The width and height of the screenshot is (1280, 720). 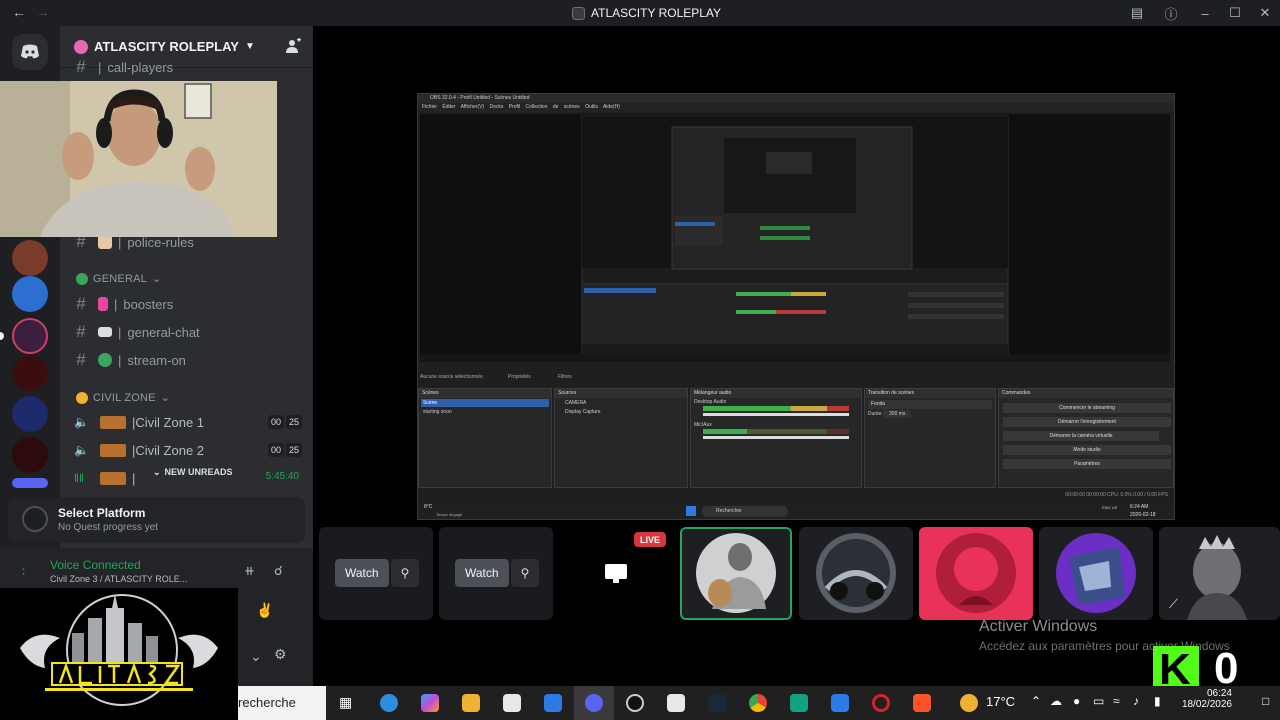 I want to click on stream-tile-2: Watch ⚲, so click(x=496, y=573).